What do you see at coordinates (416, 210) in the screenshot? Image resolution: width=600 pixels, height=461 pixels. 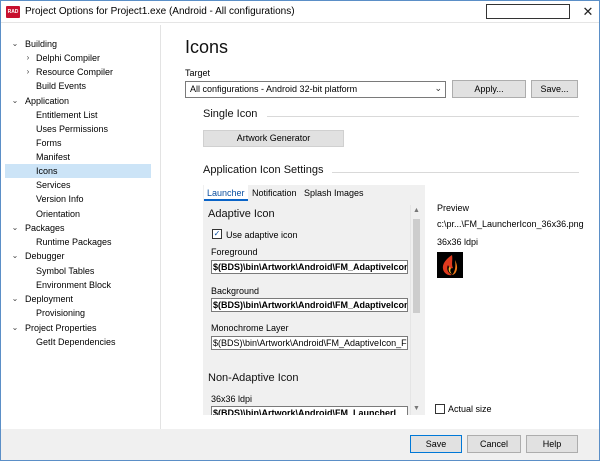 I see `scroll-up-icon: ▲` at bounding box center [416, 210].